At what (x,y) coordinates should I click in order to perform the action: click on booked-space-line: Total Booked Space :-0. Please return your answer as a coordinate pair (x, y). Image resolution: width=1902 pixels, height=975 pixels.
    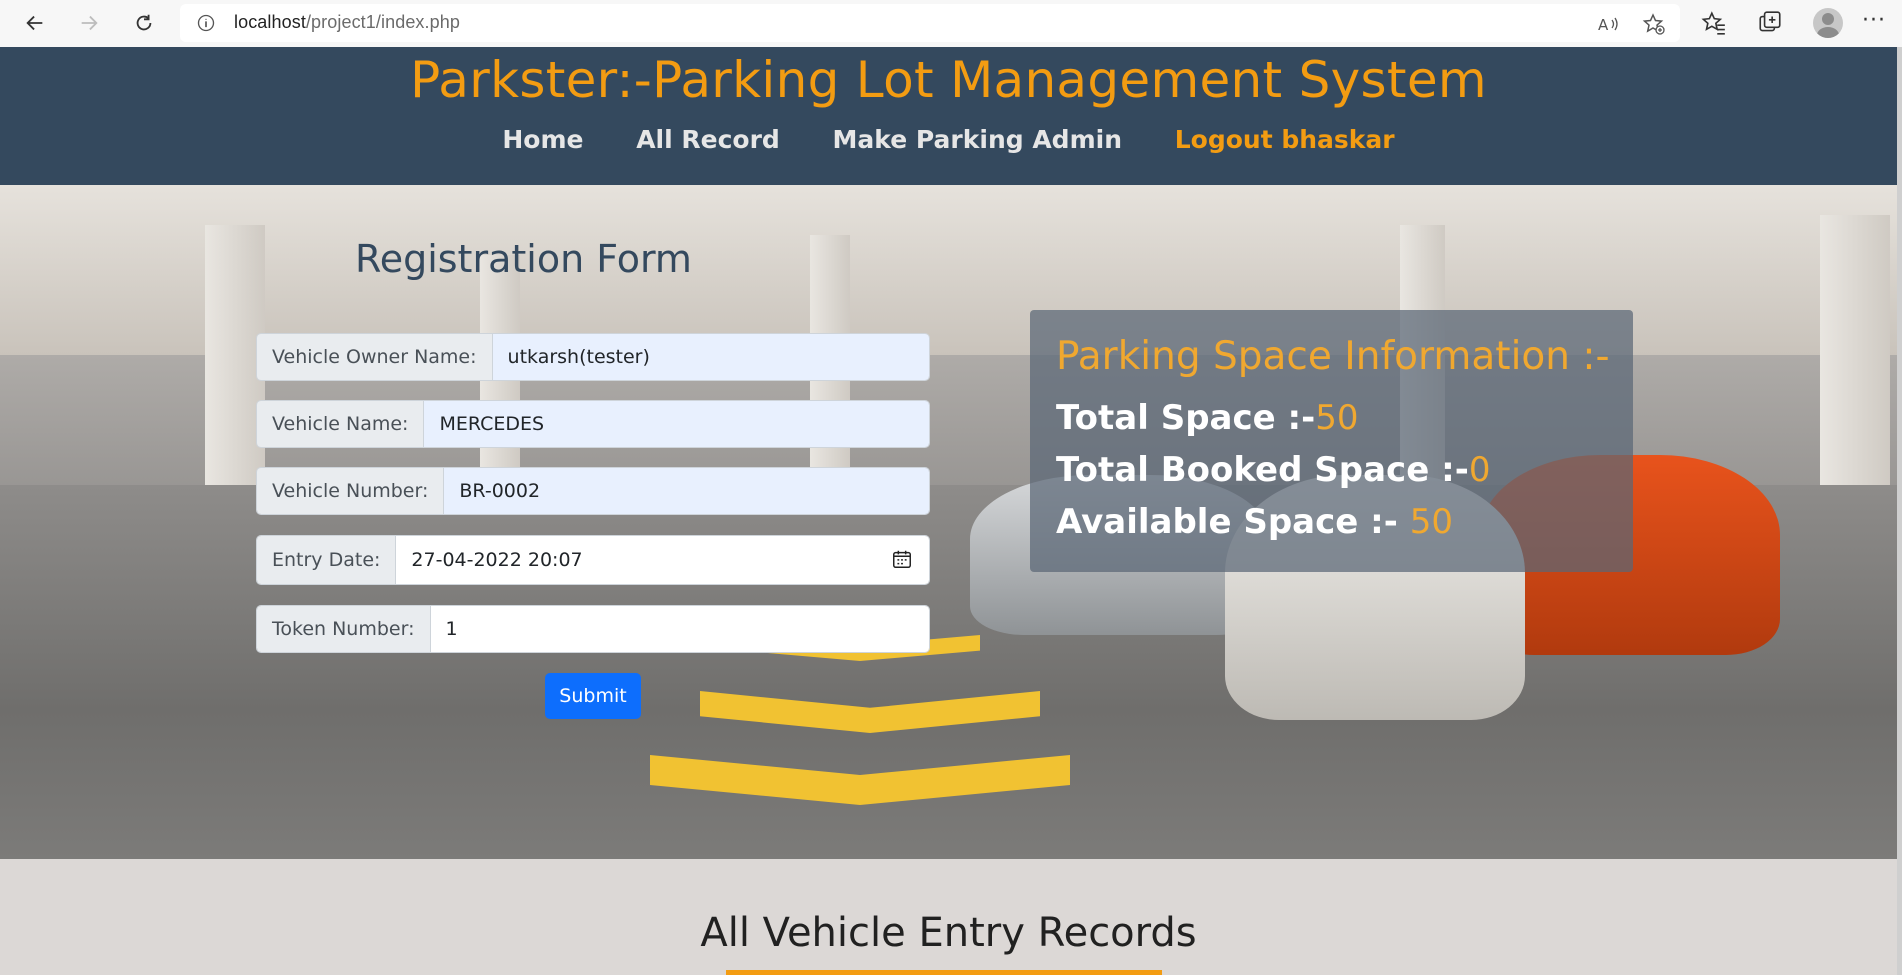
    Looking at the image, I should click on (1273, 470).